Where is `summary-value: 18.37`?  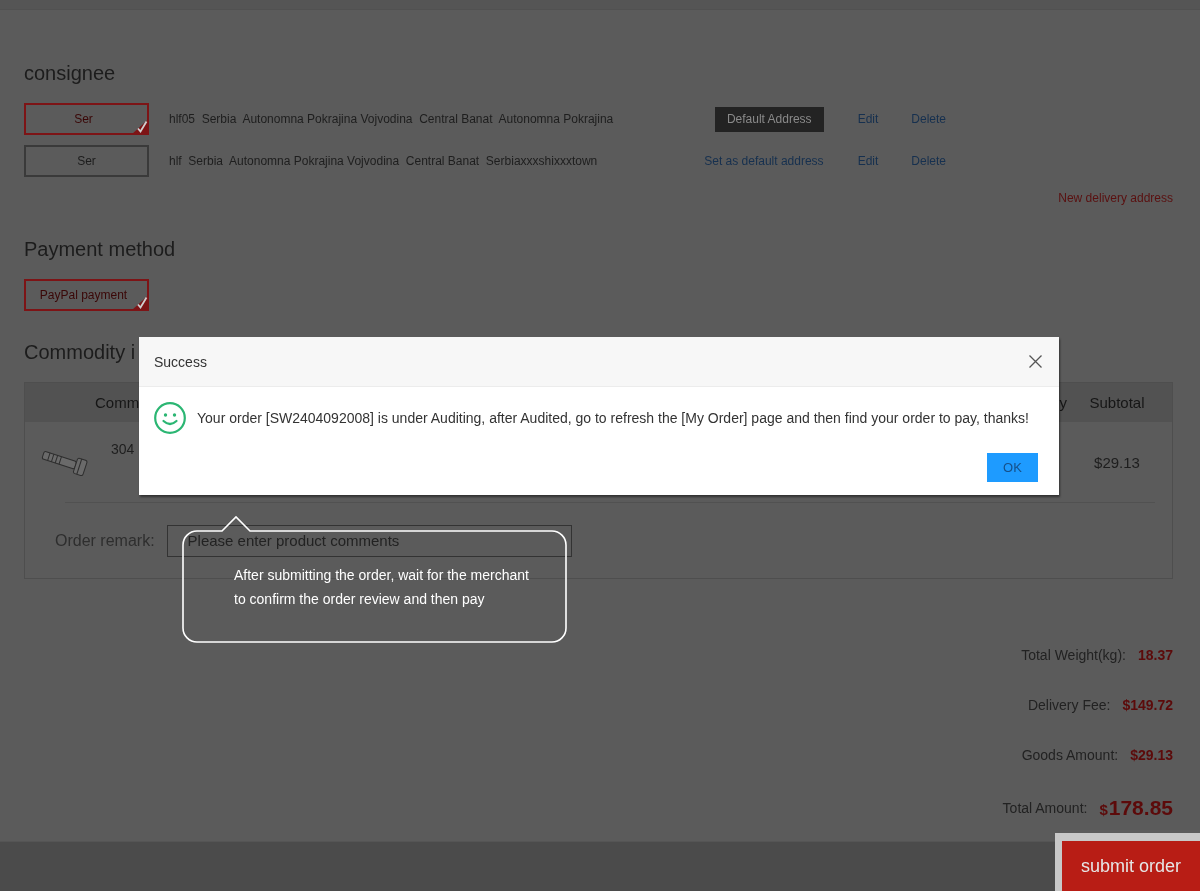
summary-value: 18.37 is located at coordinates (1155, 655).